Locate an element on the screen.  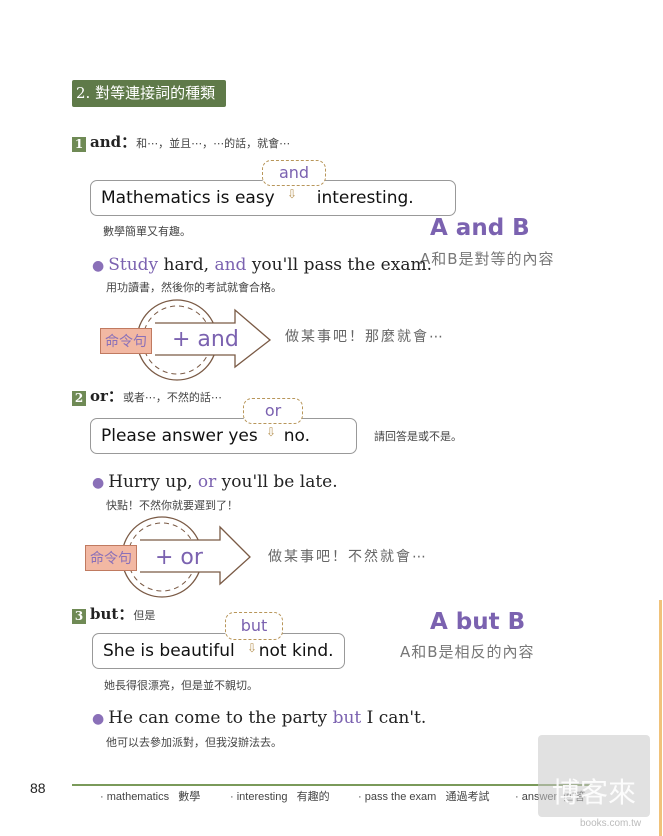
highlight: but is located at coordinates (347, 718).